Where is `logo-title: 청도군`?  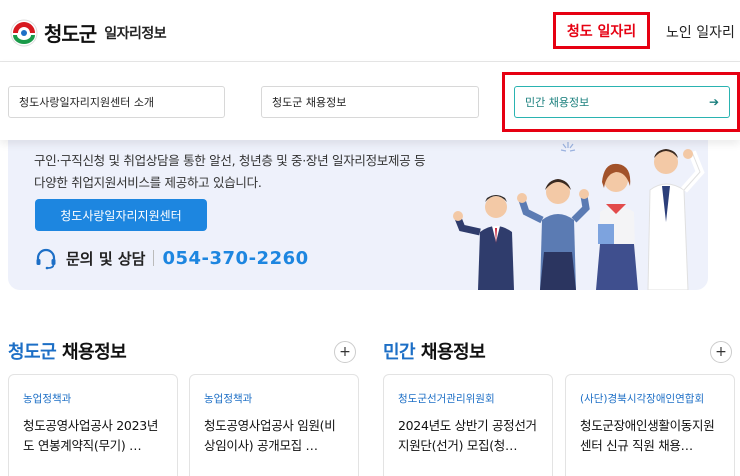
logo-title: 청도군 is located at coordinates (70, 34).